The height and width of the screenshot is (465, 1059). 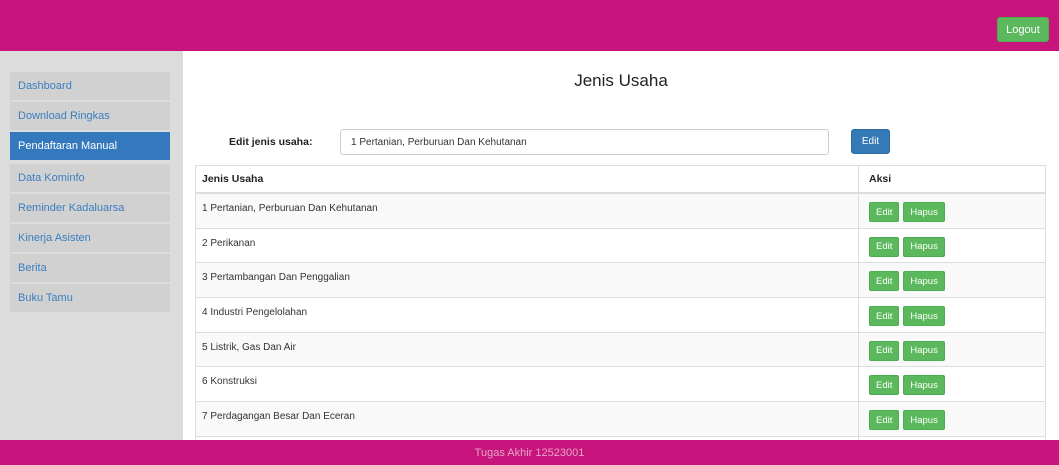 What do you see at coordinates (229, 243) in the screenshot?
I see `jenis-usaha-cell: 2 Perikanan` at bounding box center [229, 243].